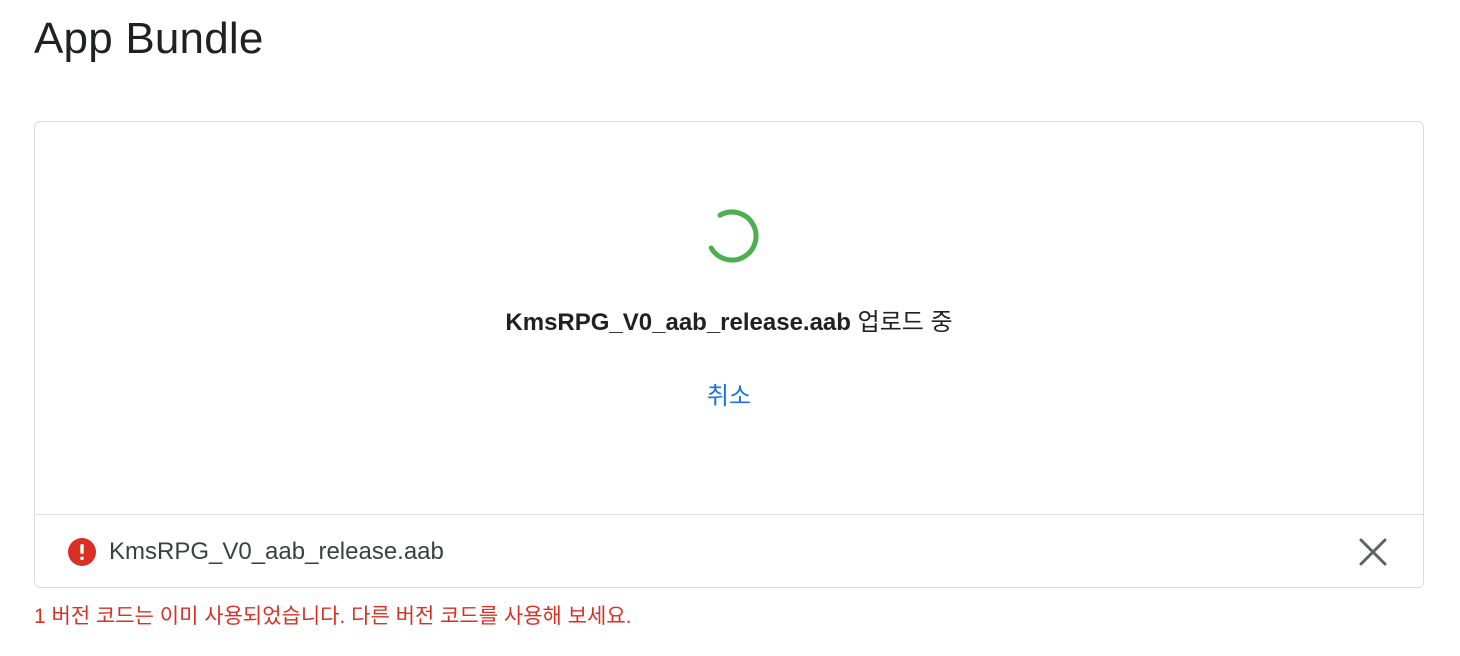  I want to click on cancel-upload-button: 취소, so click(729, 393).